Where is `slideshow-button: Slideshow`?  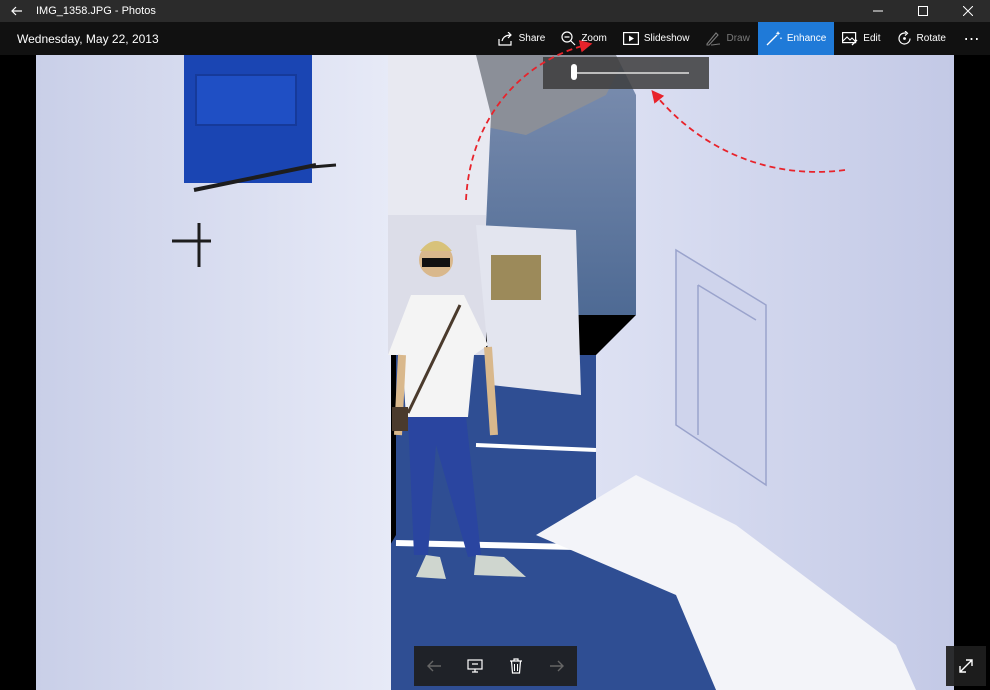 slideshow-button: Slideshow is located at coordinates (656, 38).